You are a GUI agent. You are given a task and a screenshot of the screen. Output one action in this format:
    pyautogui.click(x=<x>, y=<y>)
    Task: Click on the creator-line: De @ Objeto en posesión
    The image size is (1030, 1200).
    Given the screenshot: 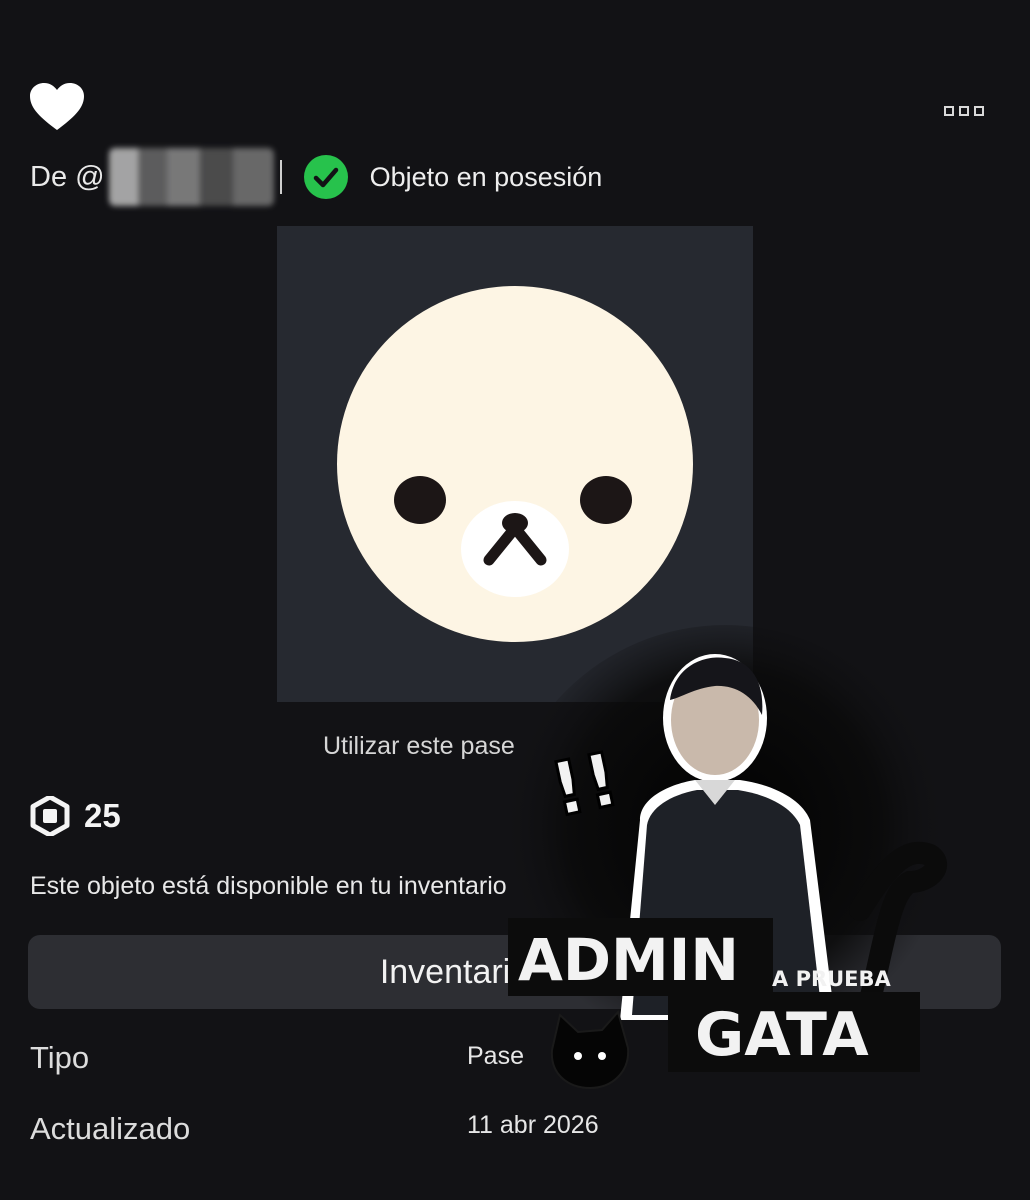 What is the action you would take?
    pyautogui.click(x=316, y=177)
    